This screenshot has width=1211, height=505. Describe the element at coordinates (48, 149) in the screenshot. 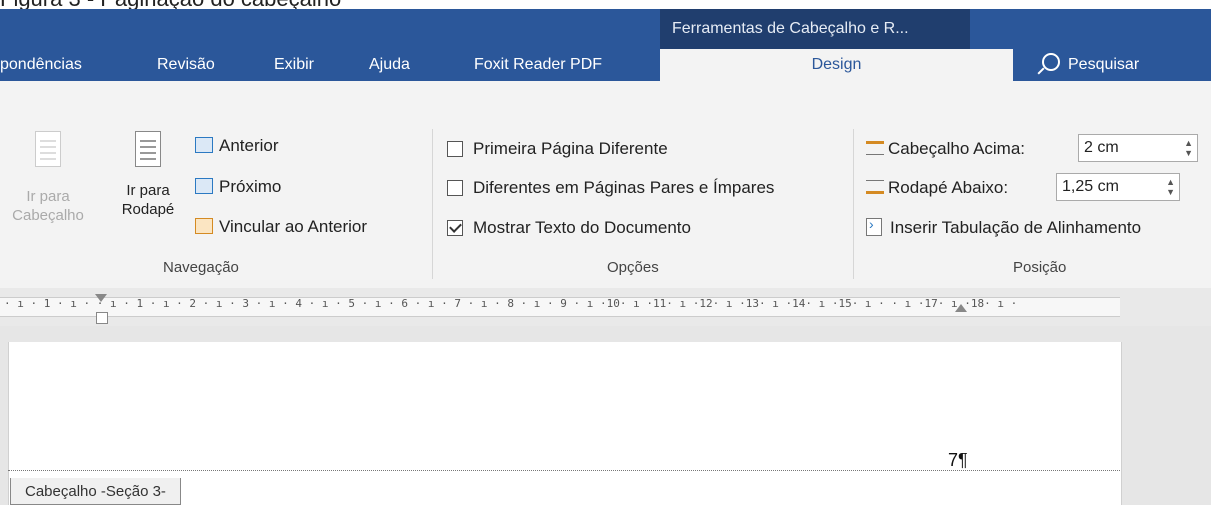

I see `header-page-icon` at that location.